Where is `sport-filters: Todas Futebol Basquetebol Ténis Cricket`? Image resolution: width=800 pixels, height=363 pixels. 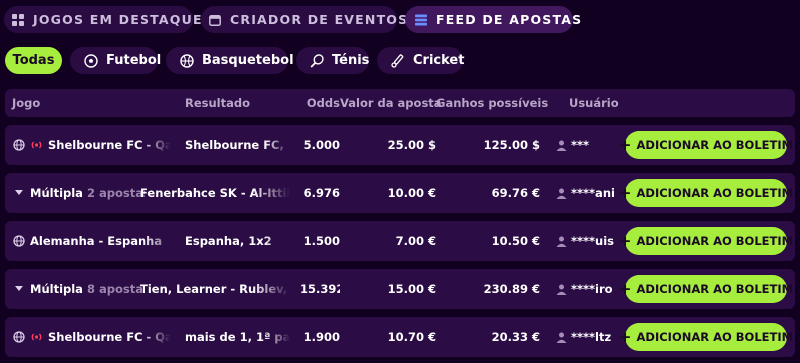
sport-filters: Todas Futebol Basquetebol Ténis Cricket is located at coordinates (400, 60).